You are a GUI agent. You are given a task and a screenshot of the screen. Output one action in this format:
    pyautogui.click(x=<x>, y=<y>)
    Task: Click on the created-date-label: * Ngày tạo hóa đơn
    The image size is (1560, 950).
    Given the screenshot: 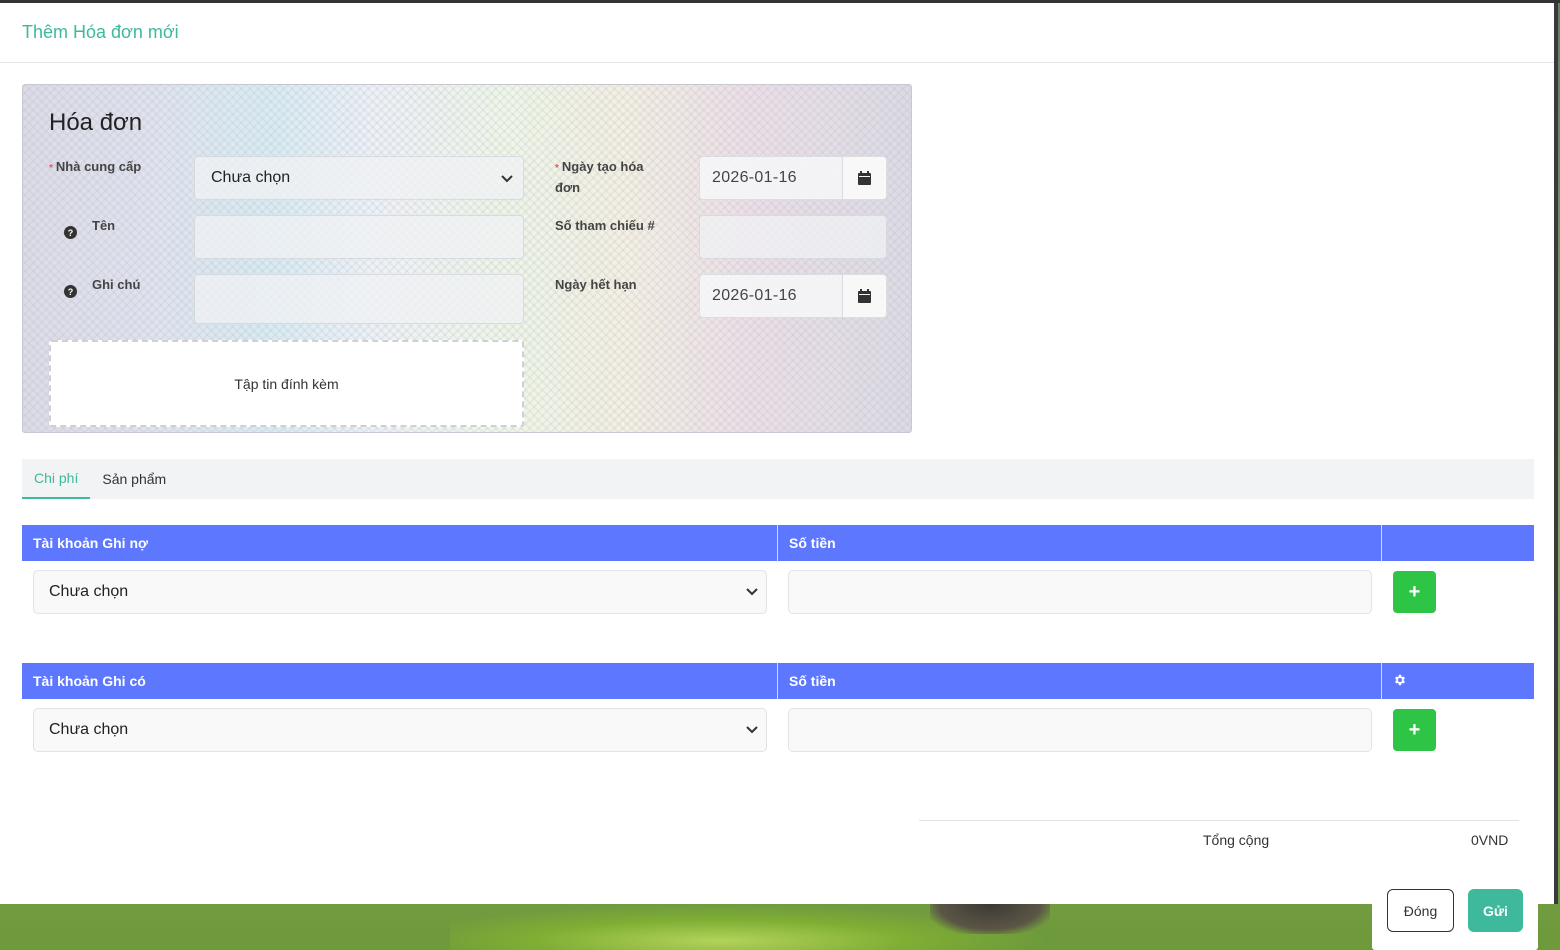 What is the action you would take?
    pyautogui.click(x=599, y=177)
    